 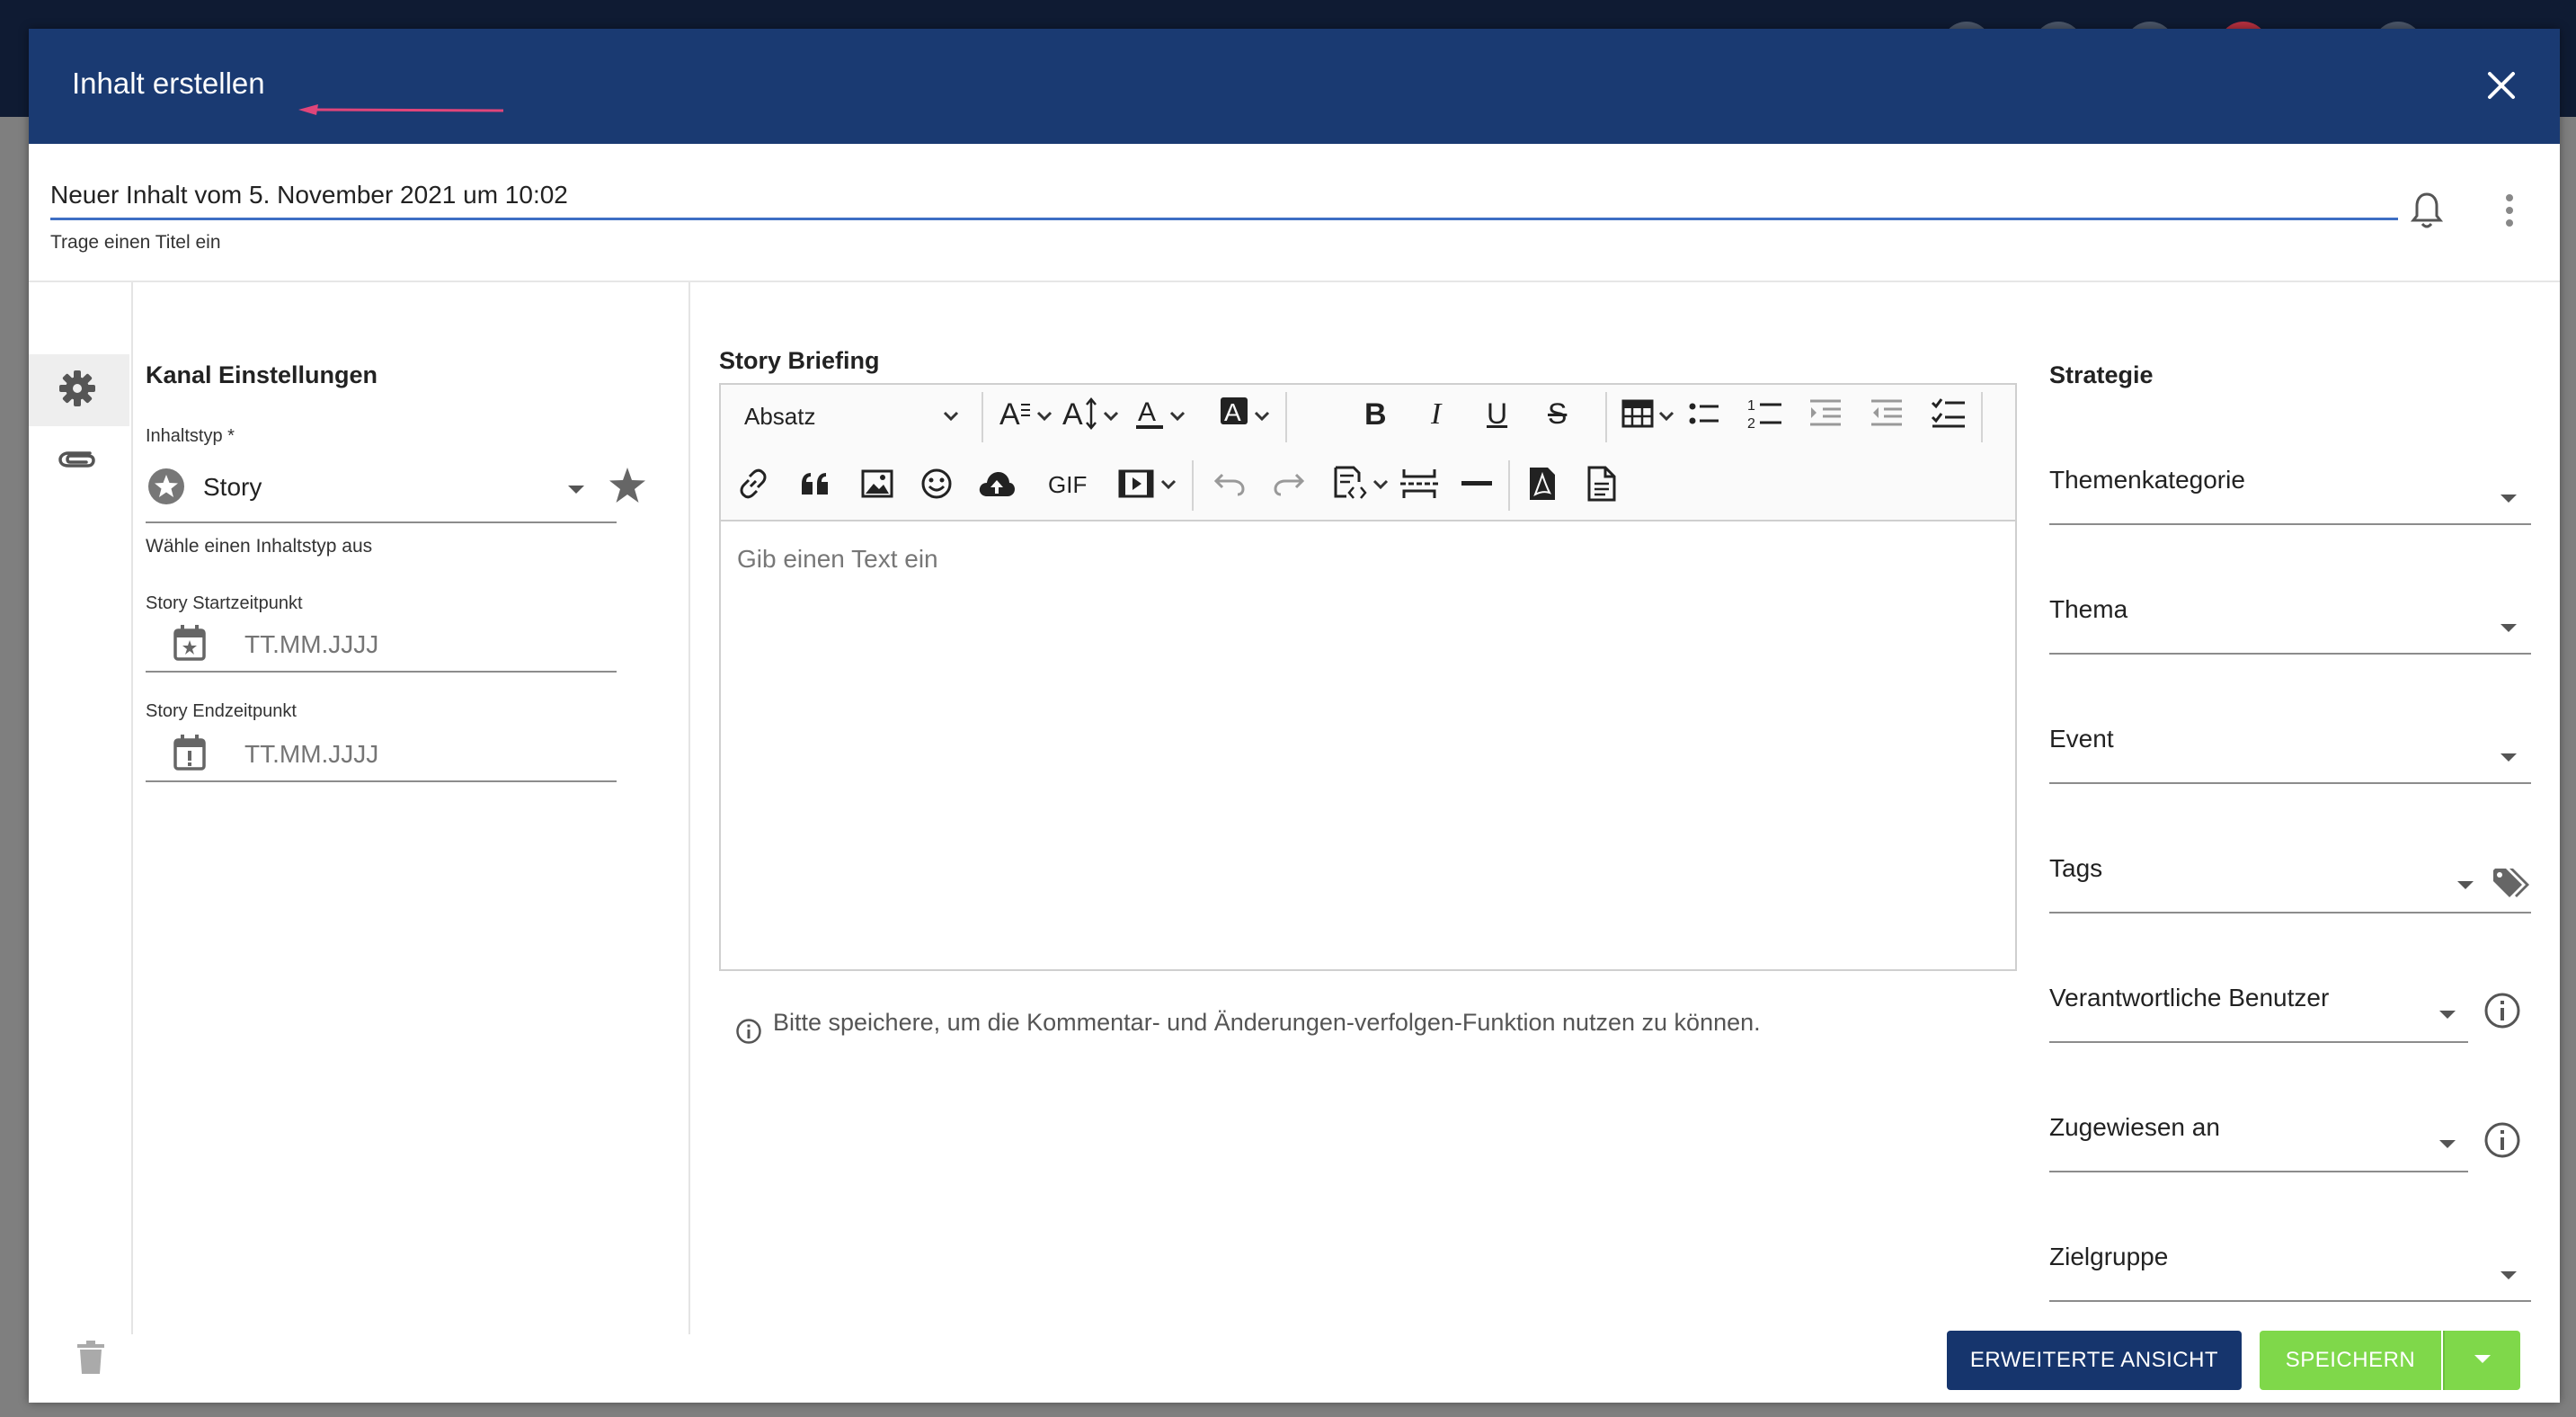 What do you see at coordinates (2189, 998) in the screenshot?
I see `responsible-users-select: Verantwortliche Benutzer` at bounding box center [2189, 998].